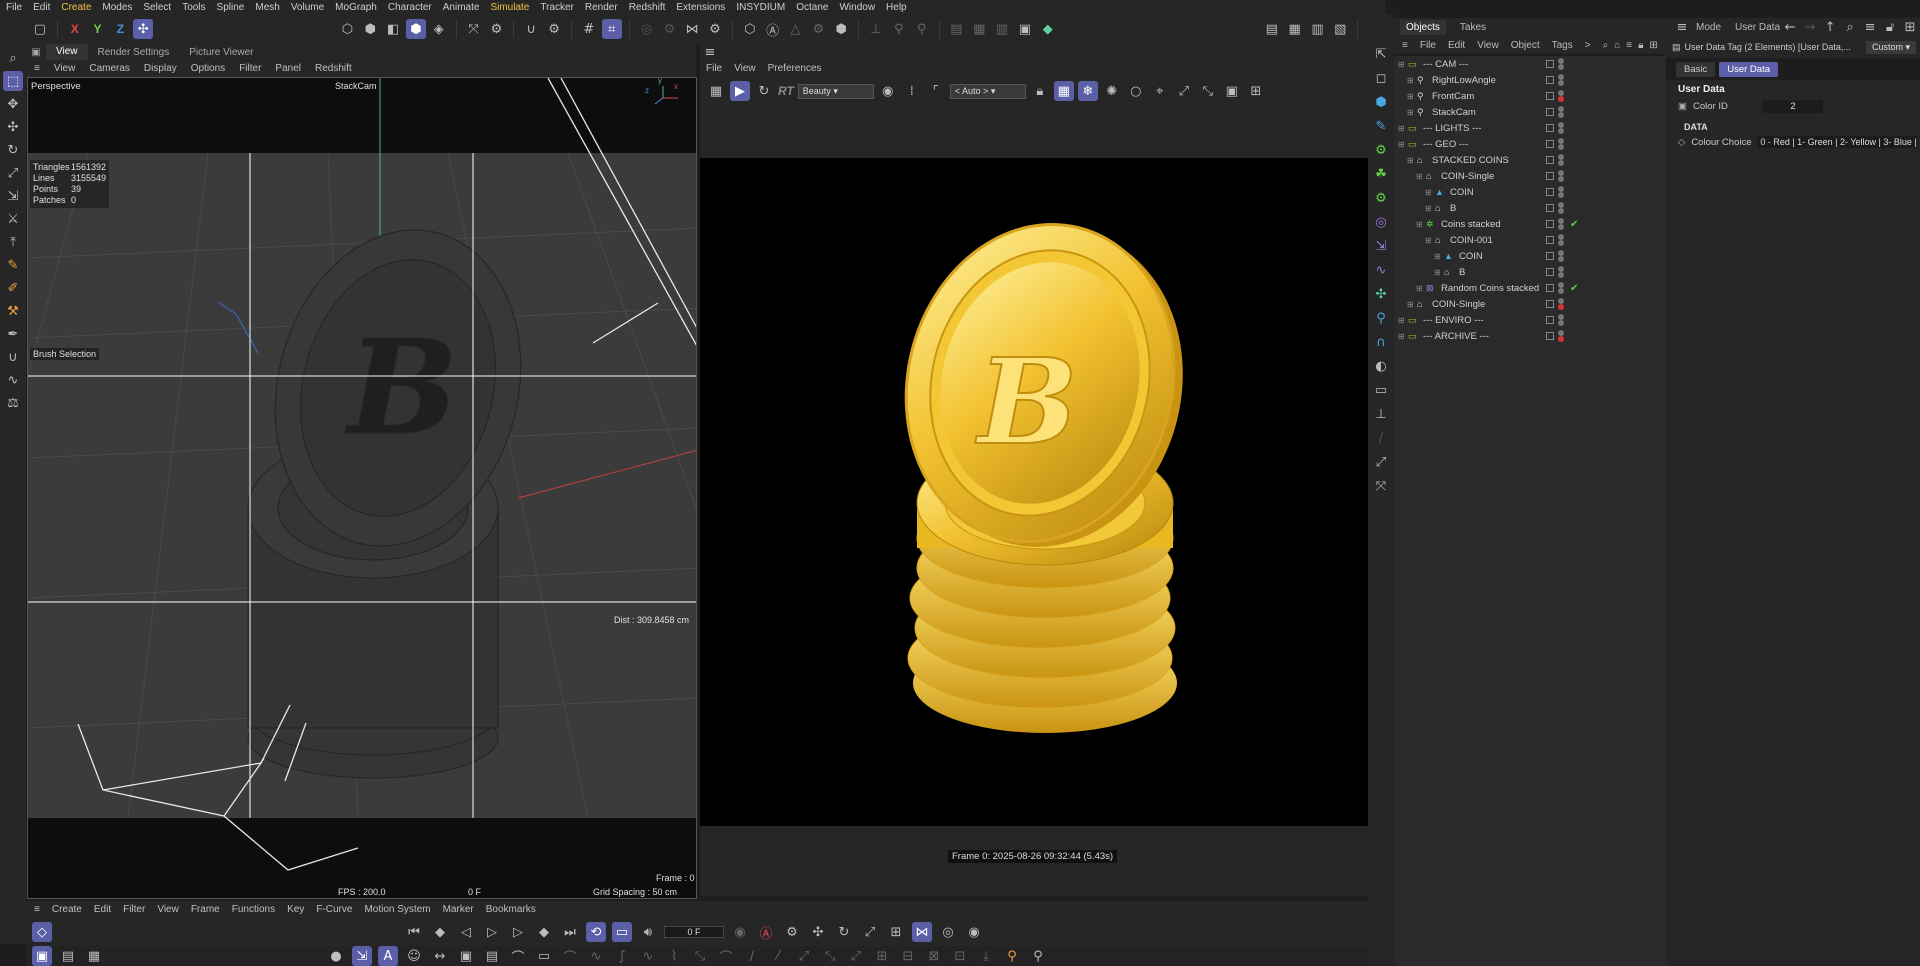 The height and width of the screenshot is (966, 1920). What do you see at coordinates (818, 29) in the screenshot?
I see `deformer-icon: ⚙` at bounding box center [818, 29].